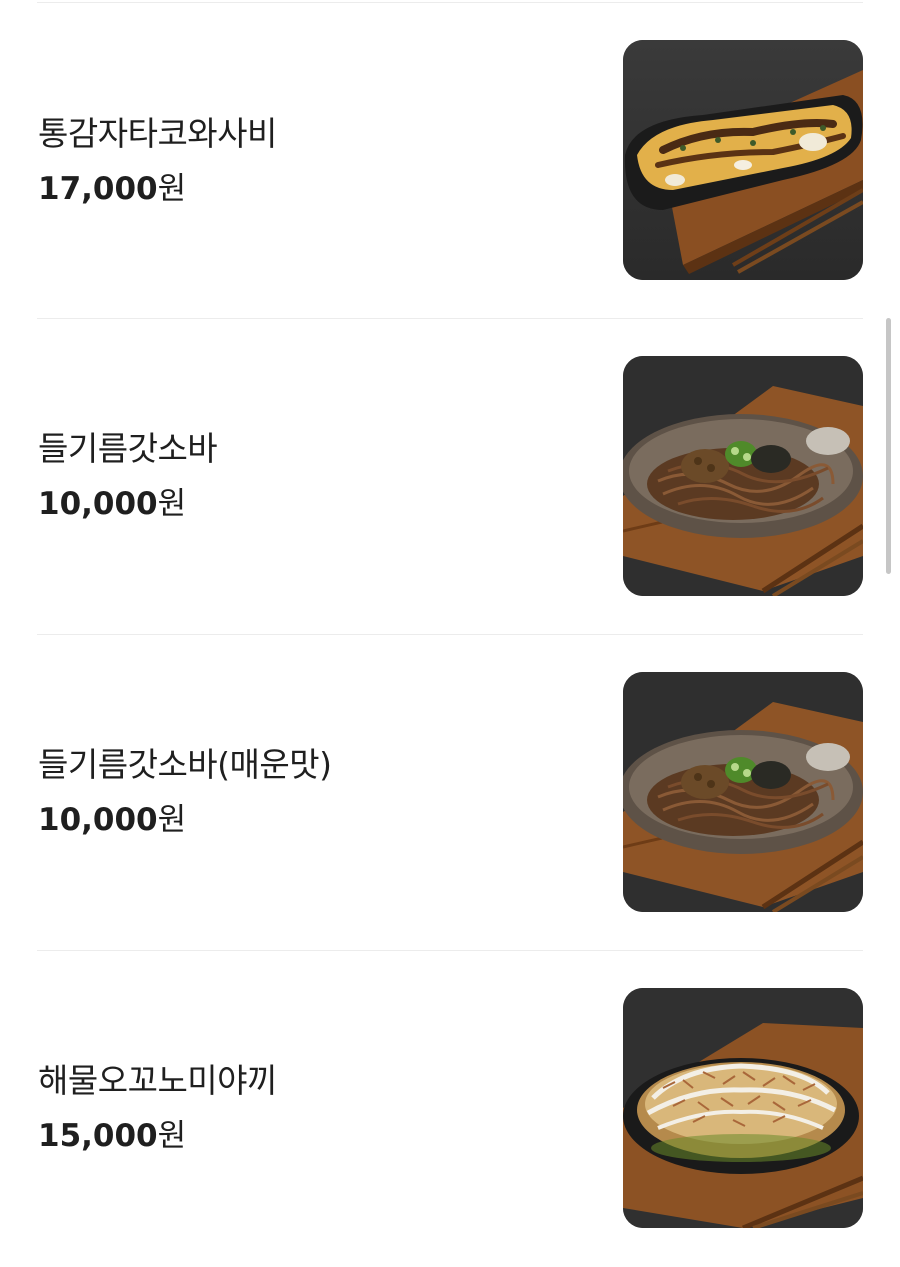 This screenshot has width=900, height=1267. I want to click on menu-item-price: 15,000원, so click(318, 1136).